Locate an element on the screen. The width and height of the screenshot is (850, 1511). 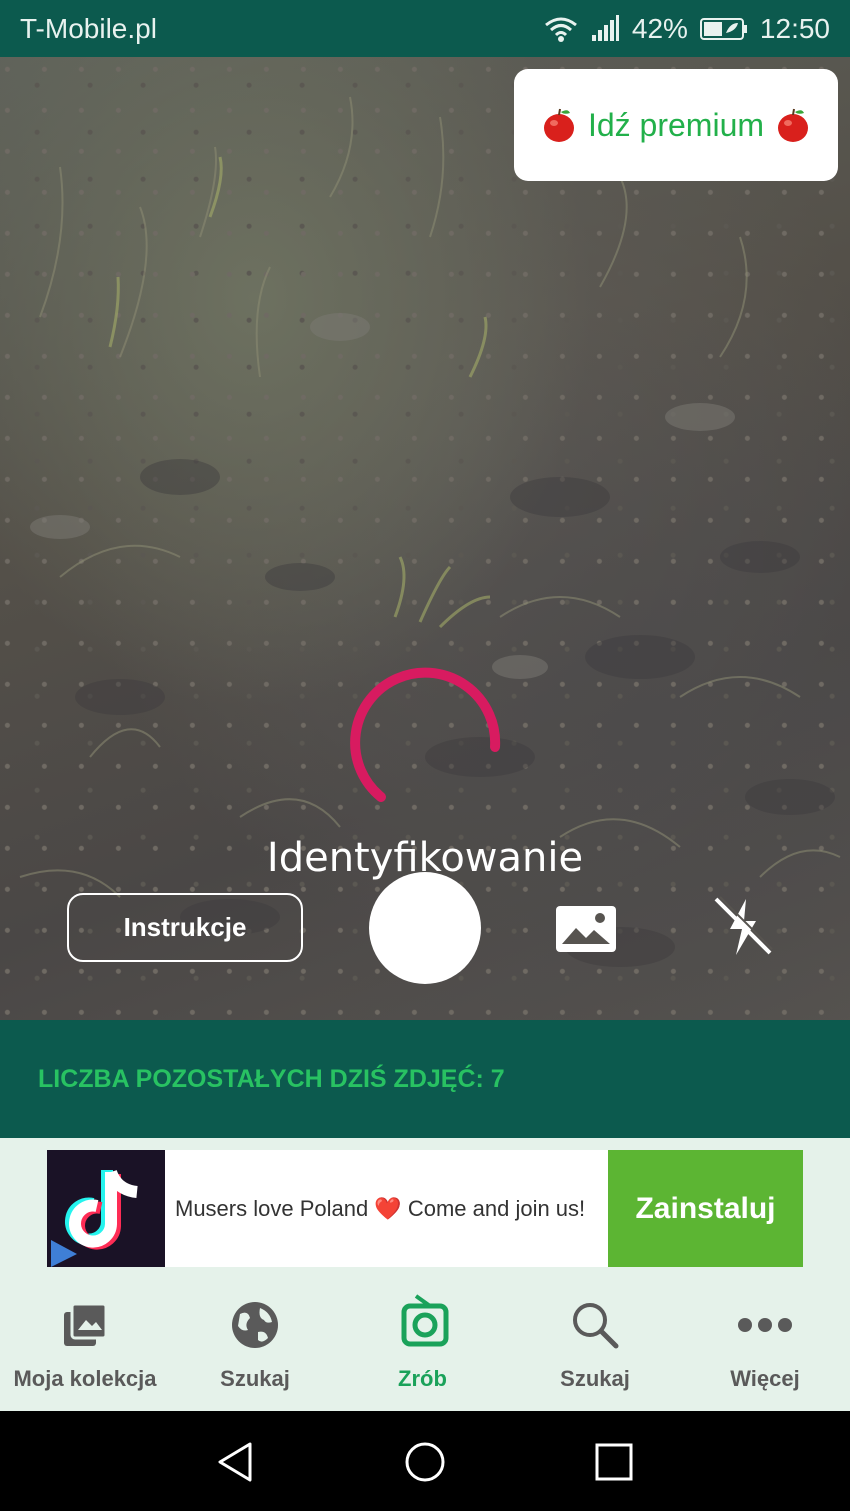
music-note-icon is located at coordinates (94, 1218).